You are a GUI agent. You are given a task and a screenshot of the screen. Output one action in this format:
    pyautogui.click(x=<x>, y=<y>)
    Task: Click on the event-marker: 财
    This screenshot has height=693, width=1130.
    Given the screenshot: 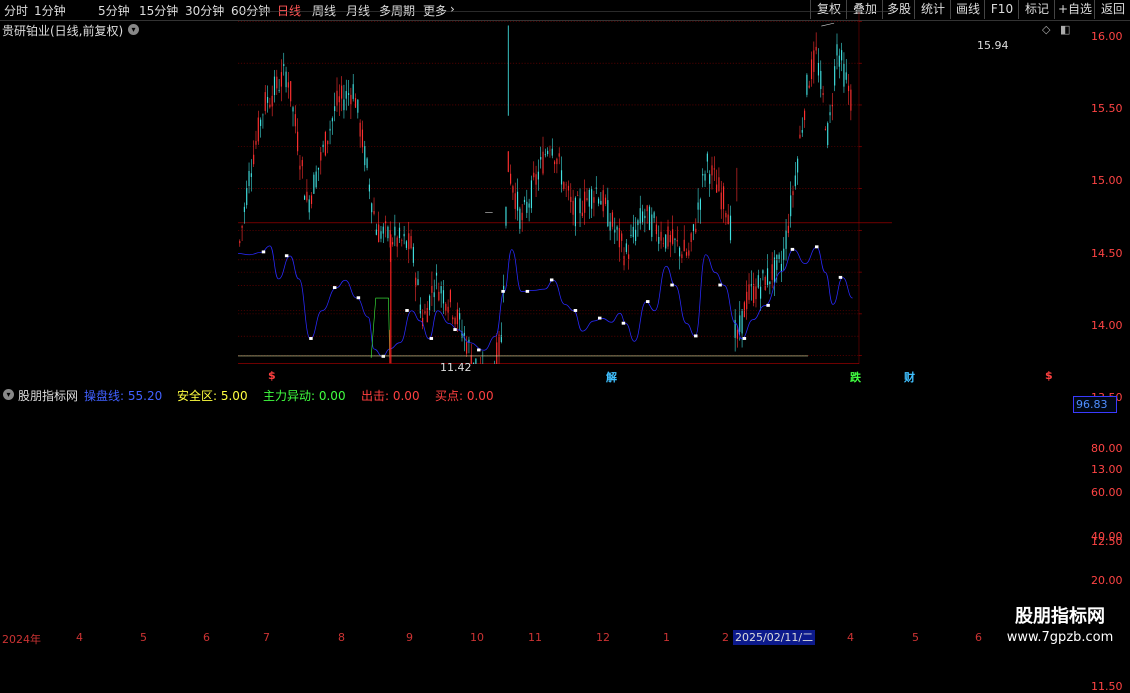 What is the action you would take?
    pyautogui.click(x=909, y=377)
    